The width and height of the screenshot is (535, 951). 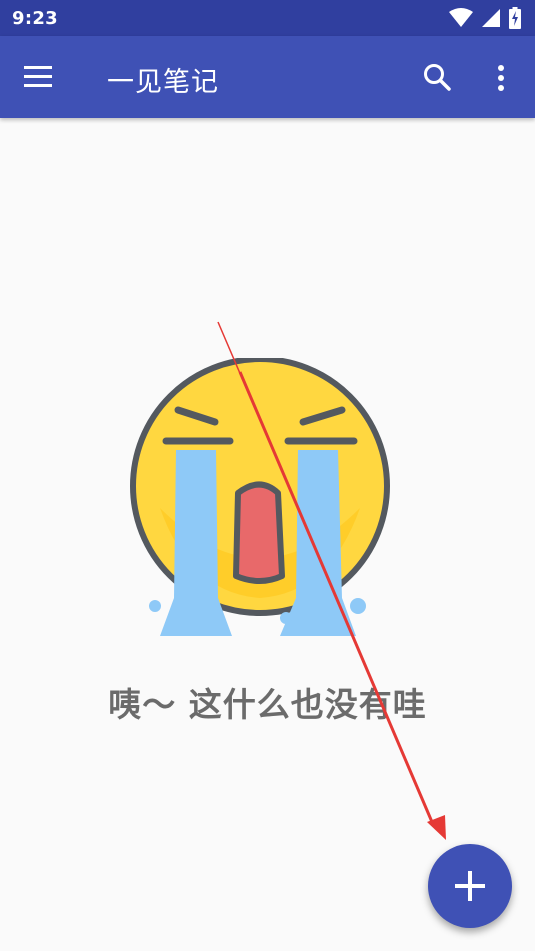 What do you see at coordinates (267, 18) in the screenshot?
I see `status-bar: 9:23` at bounding box center [267, 18].